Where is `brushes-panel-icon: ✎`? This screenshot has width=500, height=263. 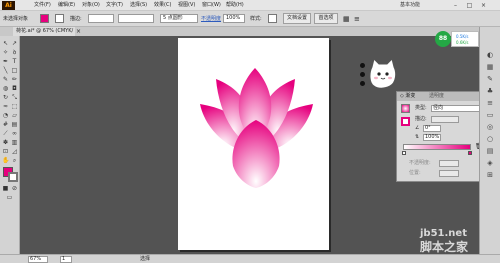
brushes-panel-icon: ✎ is located at coordinates (490, 79).